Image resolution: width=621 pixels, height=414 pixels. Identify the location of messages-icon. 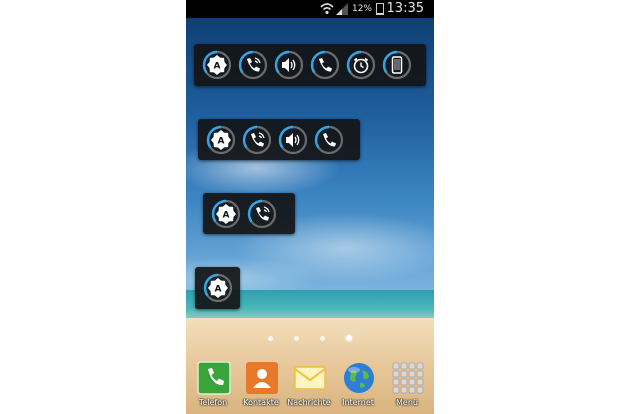
(310, 378).